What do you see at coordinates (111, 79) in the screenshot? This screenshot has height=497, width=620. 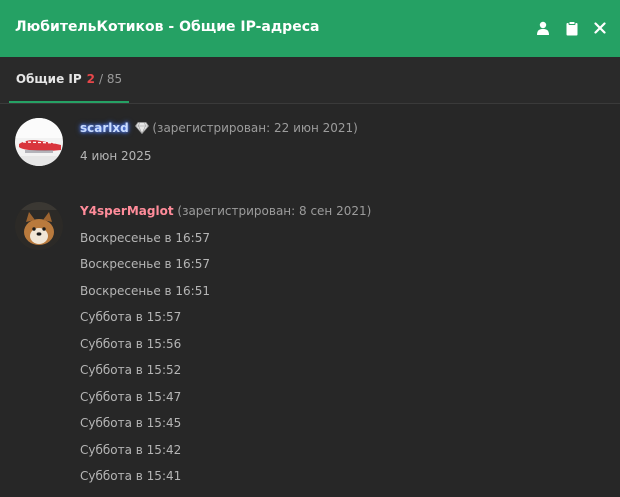 I see `tab-total: / 85` at bounding box center [111, 79].